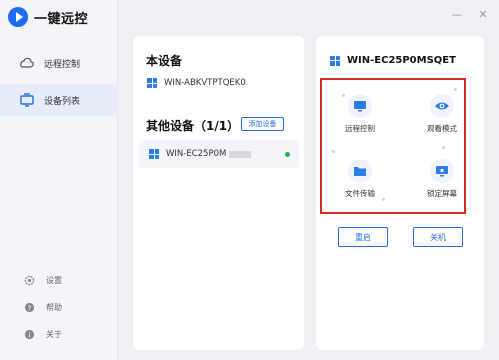 This screenshot has height=360, width=499. I want to click on action-label: 观看模式, so click(442, 128).